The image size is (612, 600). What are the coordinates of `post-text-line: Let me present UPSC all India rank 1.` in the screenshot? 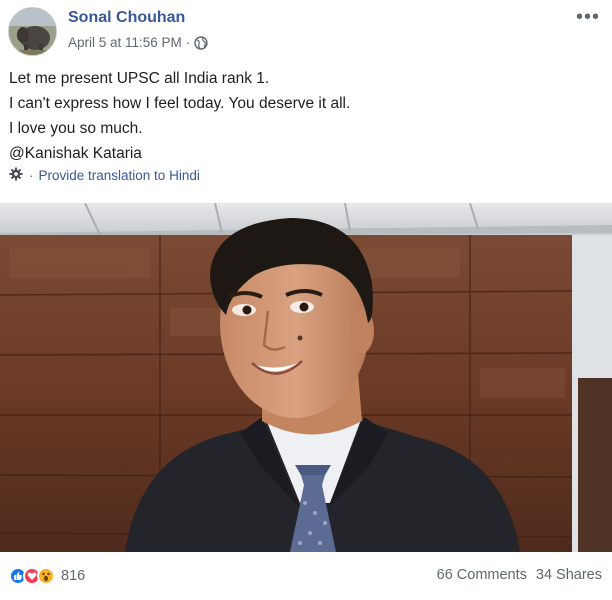 It's located at (139, 78).